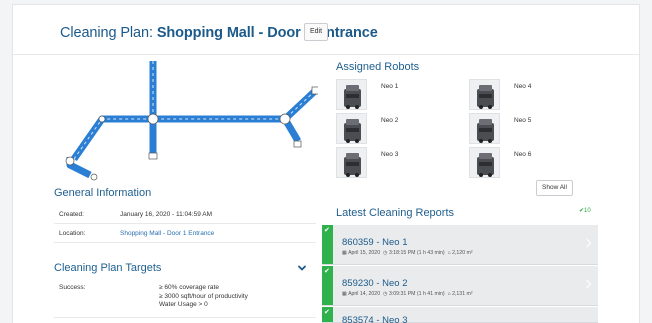 This screenshot has width=652, height=323. I want to click on robot-name: Neo 5, so click(523, 120).